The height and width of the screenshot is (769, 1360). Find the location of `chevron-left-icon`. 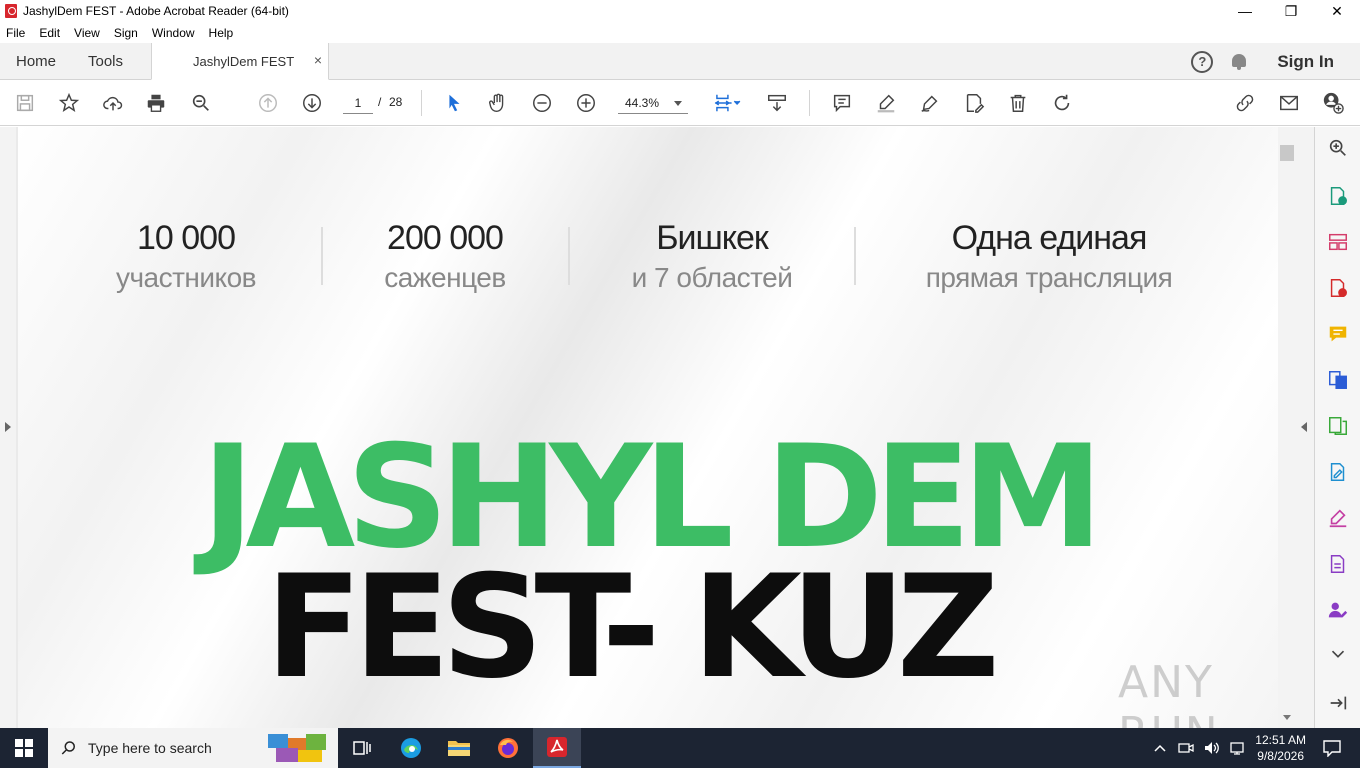

chevron-left-icon is located at coordinates (1304, 427).